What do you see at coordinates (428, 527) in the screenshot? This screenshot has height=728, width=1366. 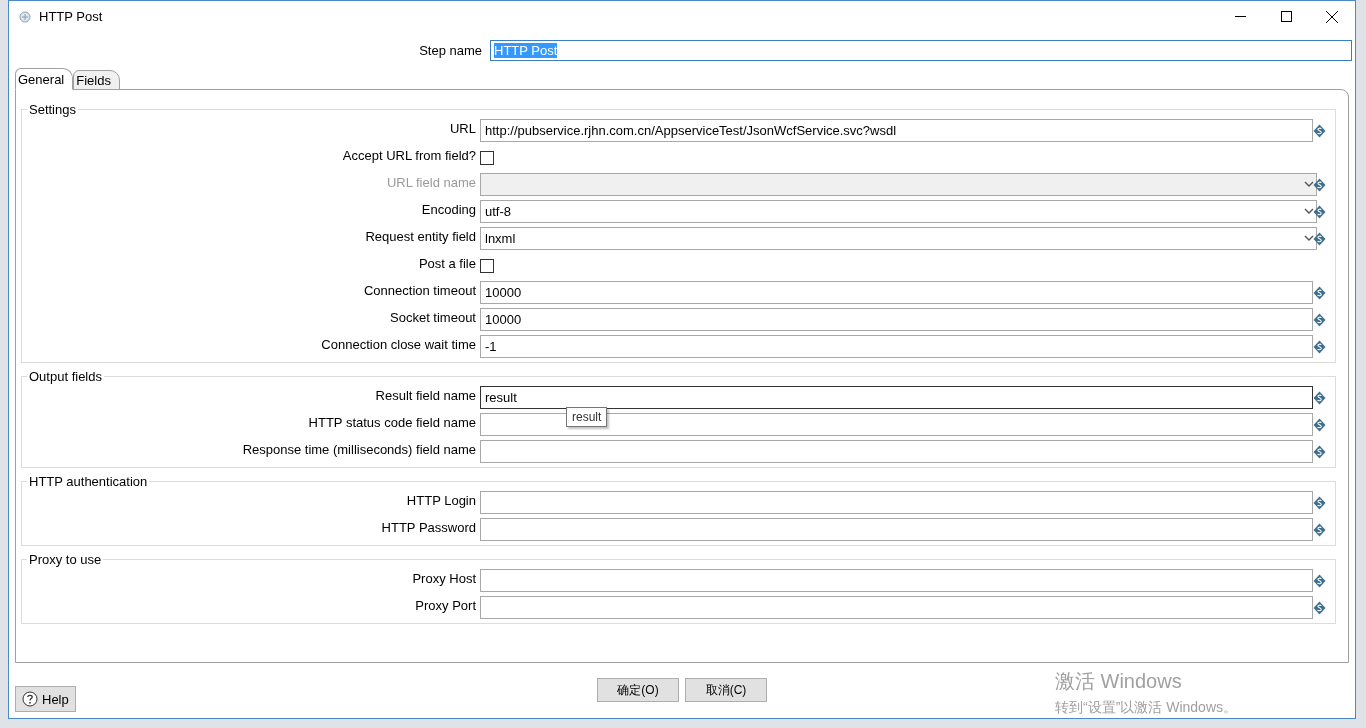 I see `field-label: HTTP Password` at bounding box center [428, 527].